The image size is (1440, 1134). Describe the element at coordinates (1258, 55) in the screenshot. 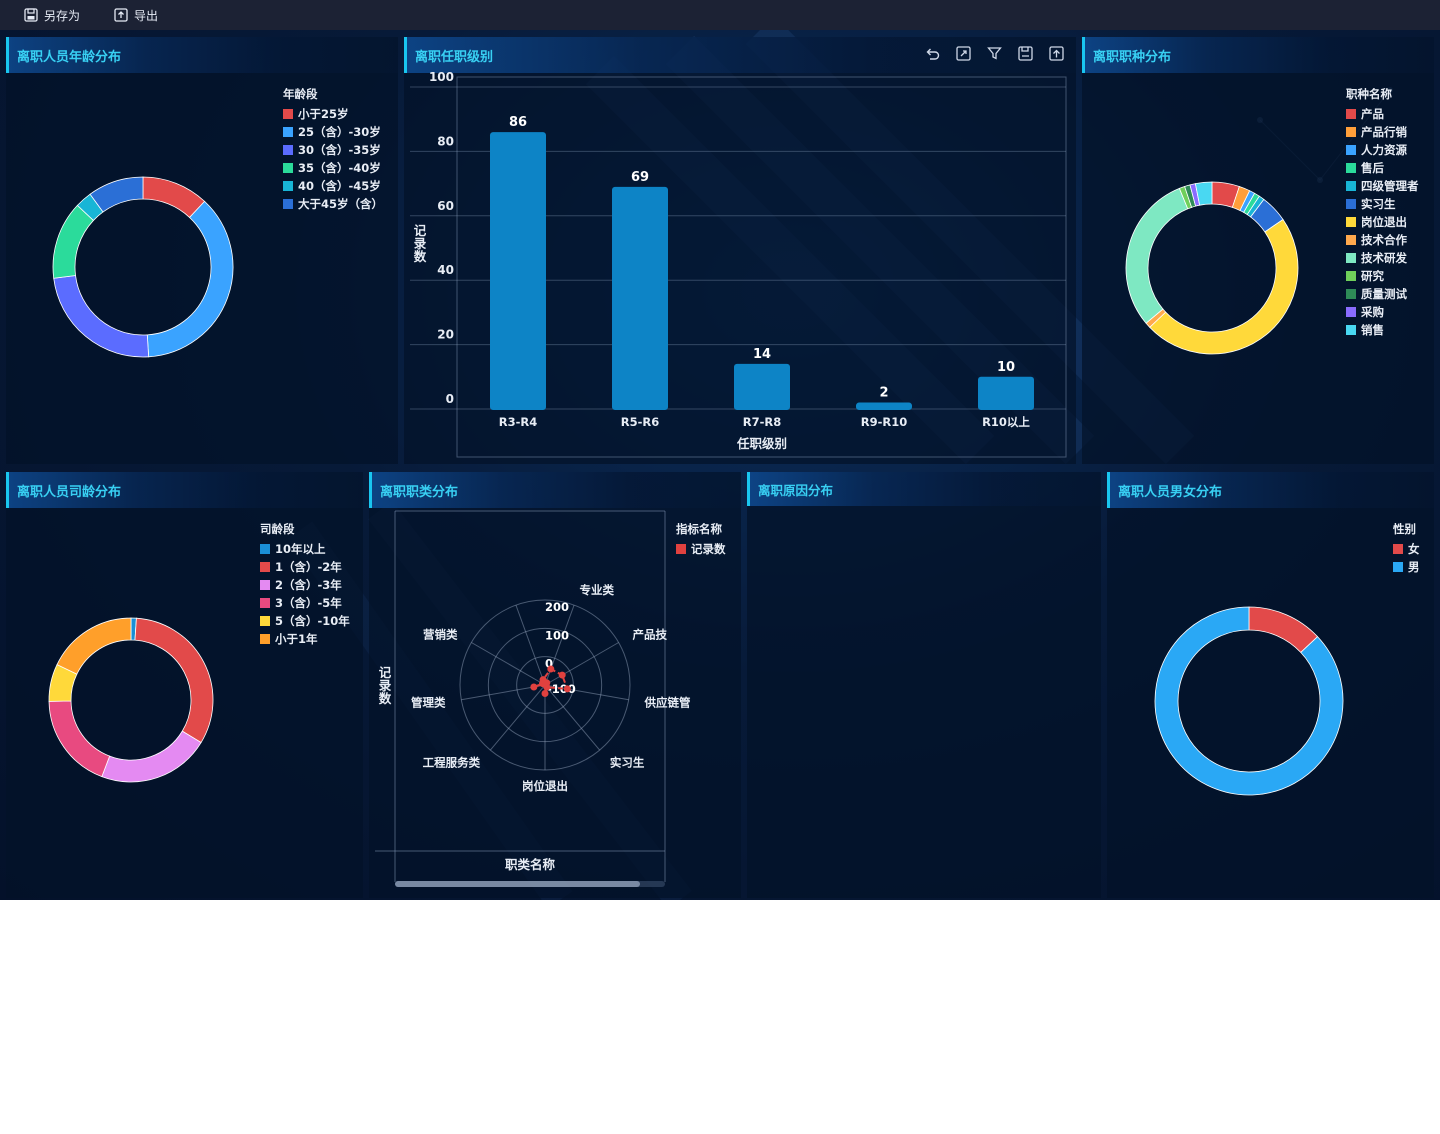

I see `panel-title-bar: 离职职种分布` at that location.